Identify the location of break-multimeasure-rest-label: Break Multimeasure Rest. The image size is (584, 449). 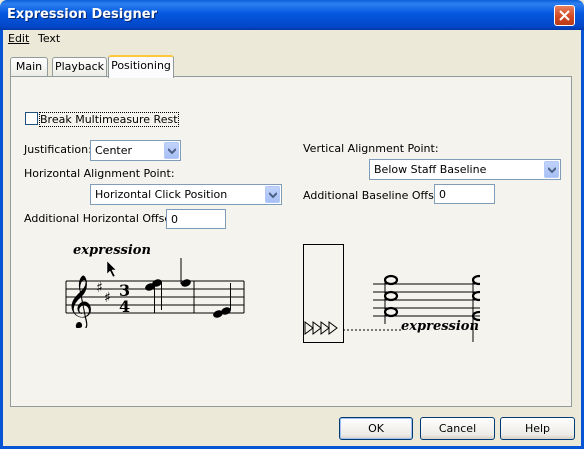
(109, 119).